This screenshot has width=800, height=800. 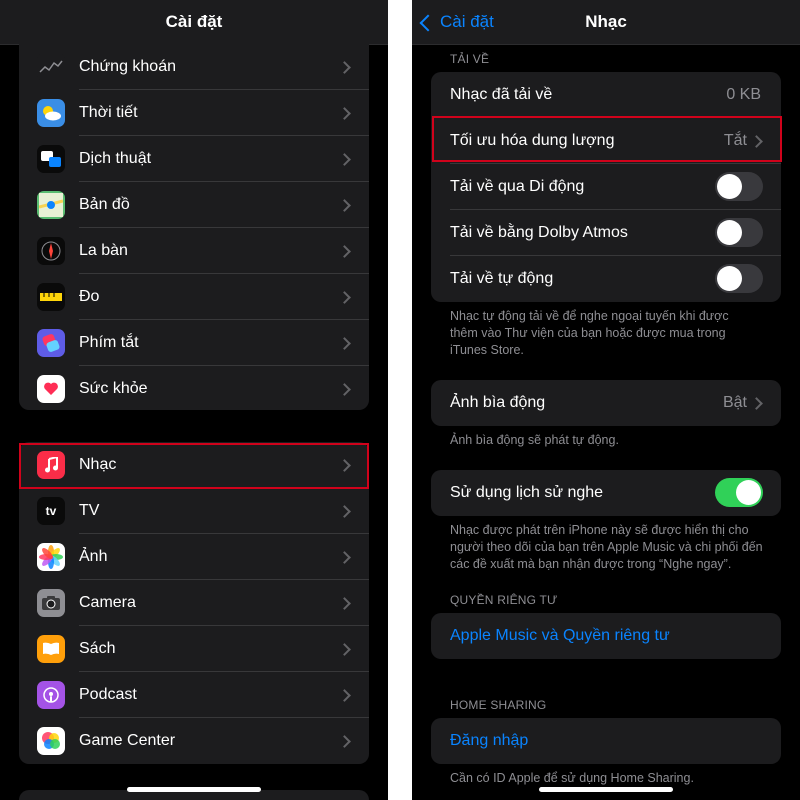 What do you see at coordinates (51, 649) in the screenshot?
I see `books-icon` at bounding box center [51, 649].